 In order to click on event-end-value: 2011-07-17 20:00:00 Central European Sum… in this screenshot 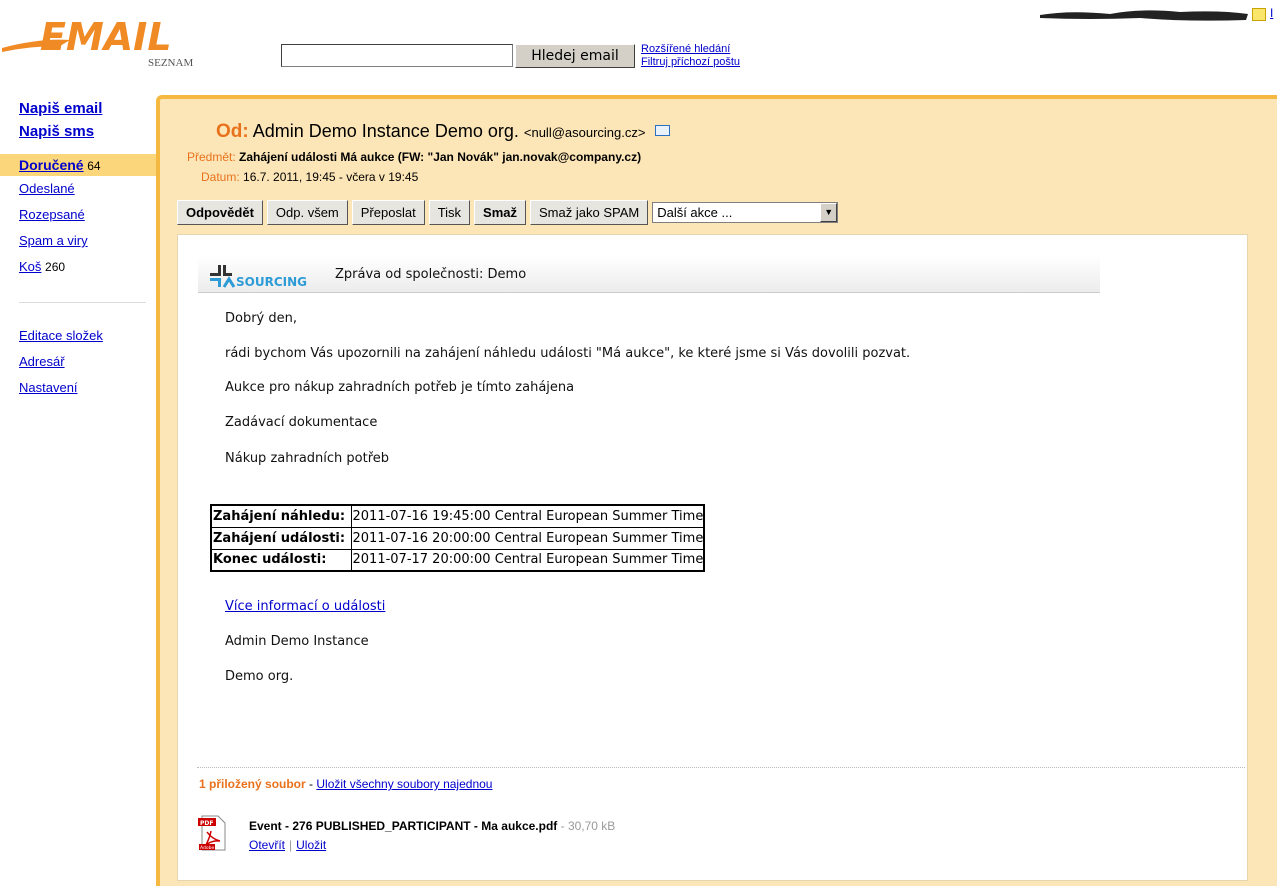, I will do `click(527, 560)`.